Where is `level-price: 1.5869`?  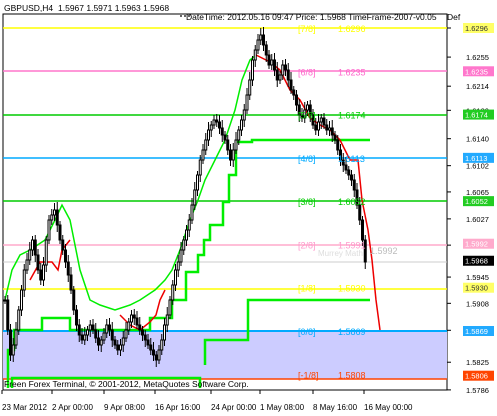
level-price: 1.5869 is located at coordinates (352, 332).